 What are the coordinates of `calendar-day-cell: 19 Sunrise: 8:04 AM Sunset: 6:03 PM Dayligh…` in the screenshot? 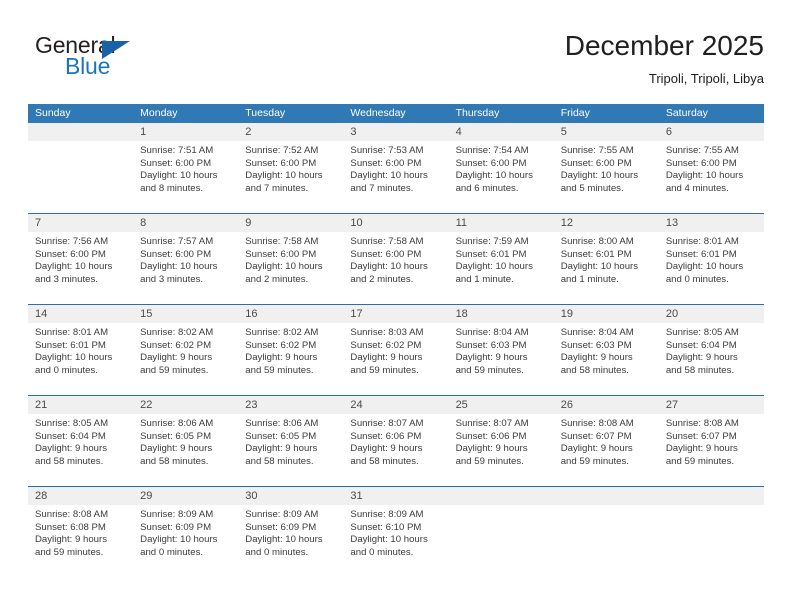 It's located at (606, 350).